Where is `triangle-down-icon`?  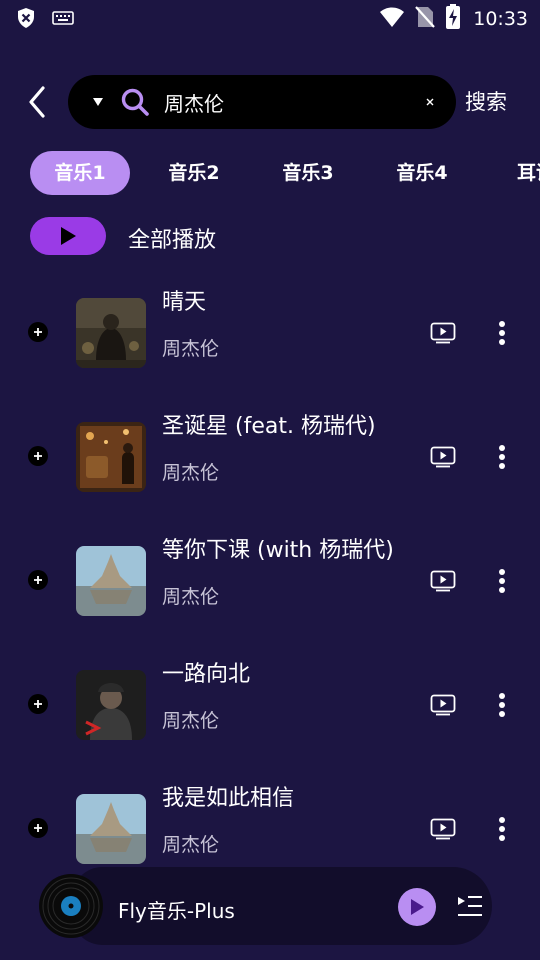 triangle-down-icon is located at coordinates (98, 102).